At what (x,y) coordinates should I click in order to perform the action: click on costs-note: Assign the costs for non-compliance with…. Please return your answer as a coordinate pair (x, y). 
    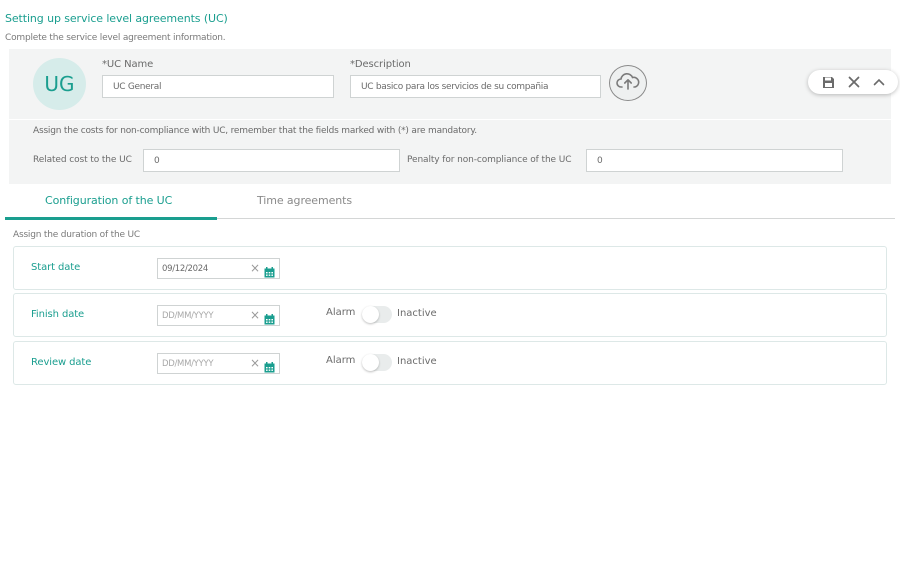
    Looking at the image, I should click on (255, 131).